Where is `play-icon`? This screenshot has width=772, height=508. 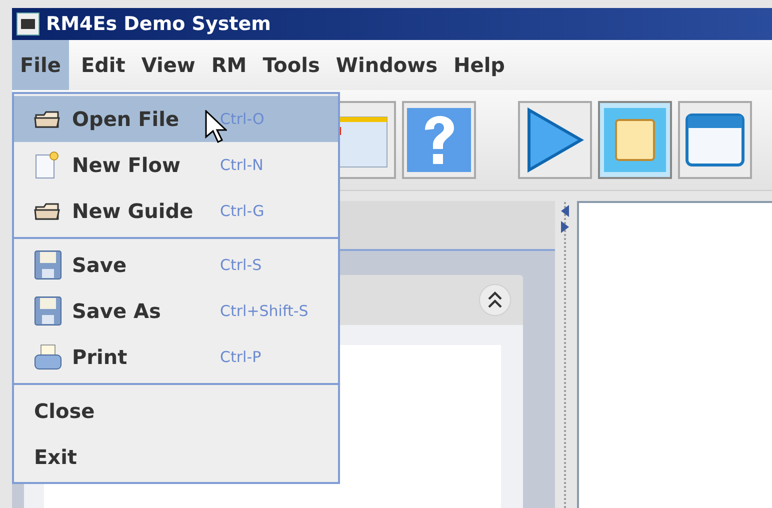
play-icon is located at coordinates (555, 140).